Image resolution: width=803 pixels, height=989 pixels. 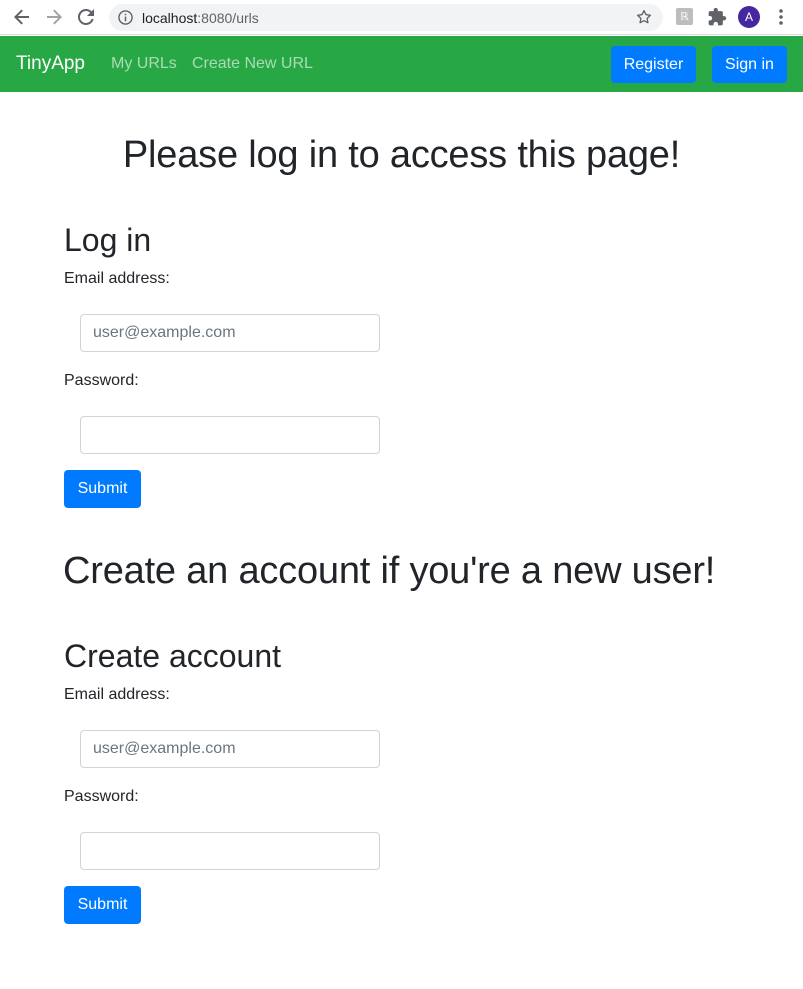 What do you see at coordinates (173, 656) in the screenshot?
I see `register-form-title: Create account` at bounding box center [173, 656].